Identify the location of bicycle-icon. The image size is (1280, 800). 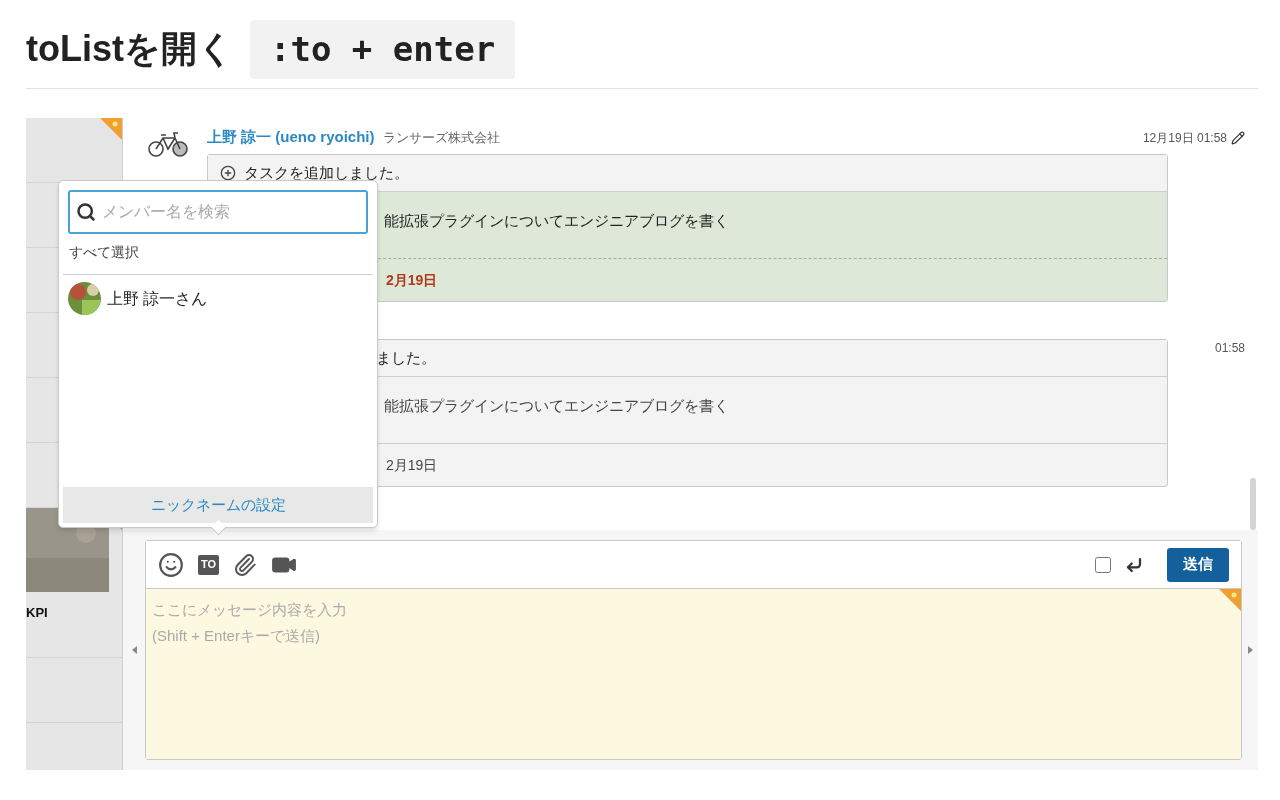
(168, 144).